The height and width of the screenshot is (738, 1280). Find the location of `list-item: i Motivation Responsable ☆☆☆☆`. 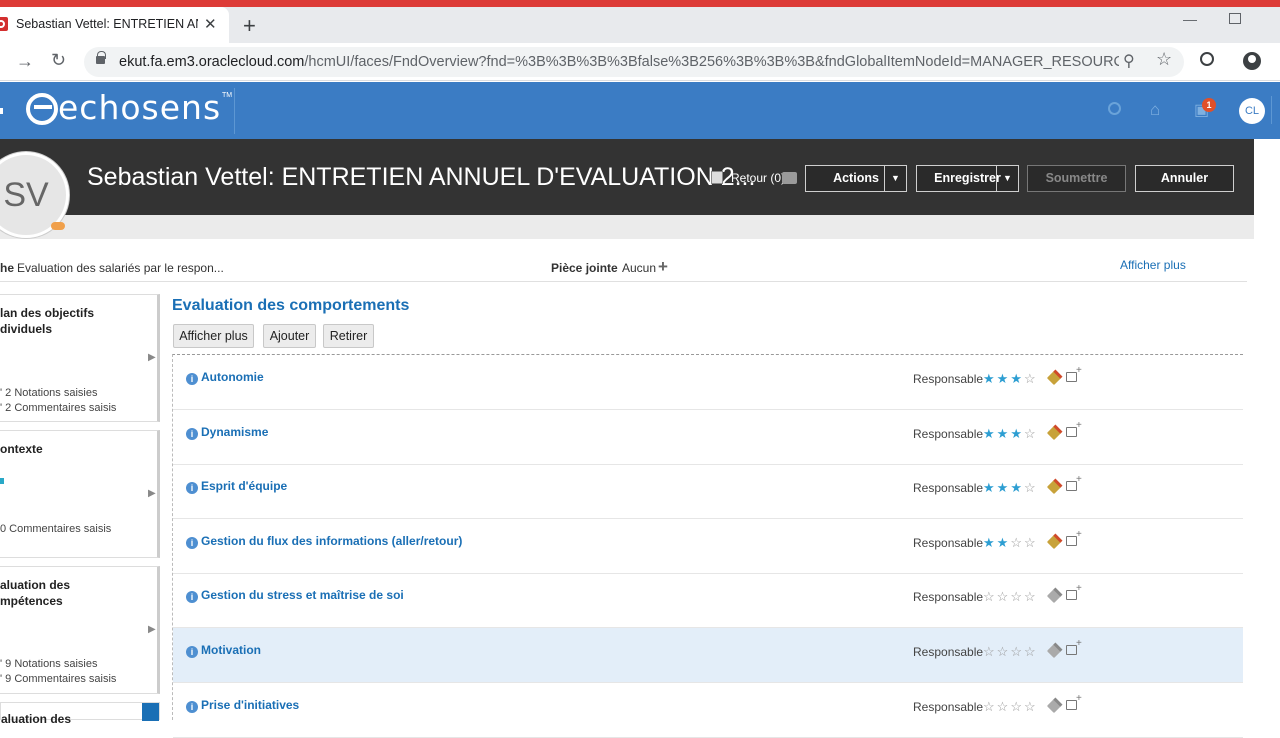

list-item: i Motivation Responsable ☆☆☆☆ is located at coordinates (708, 655).